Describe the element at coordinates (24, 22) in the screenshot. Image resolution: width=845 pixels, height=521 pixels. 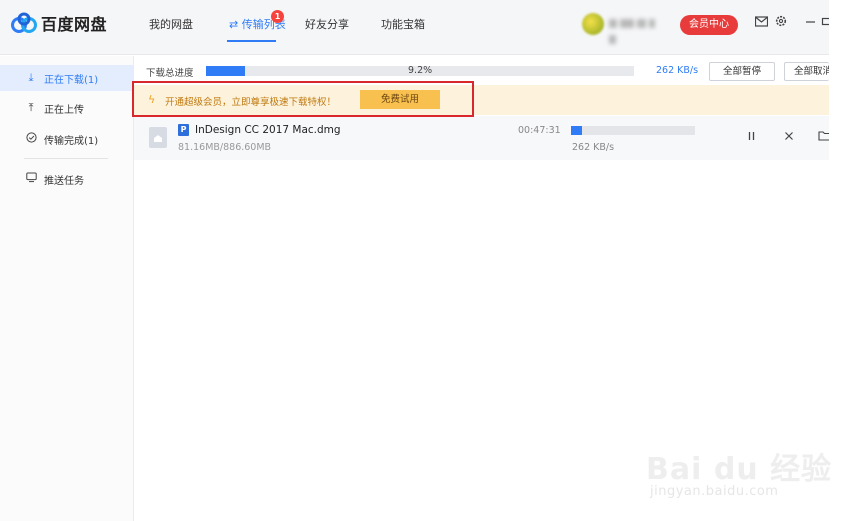
I see `cloud-logo-icon` at that location.